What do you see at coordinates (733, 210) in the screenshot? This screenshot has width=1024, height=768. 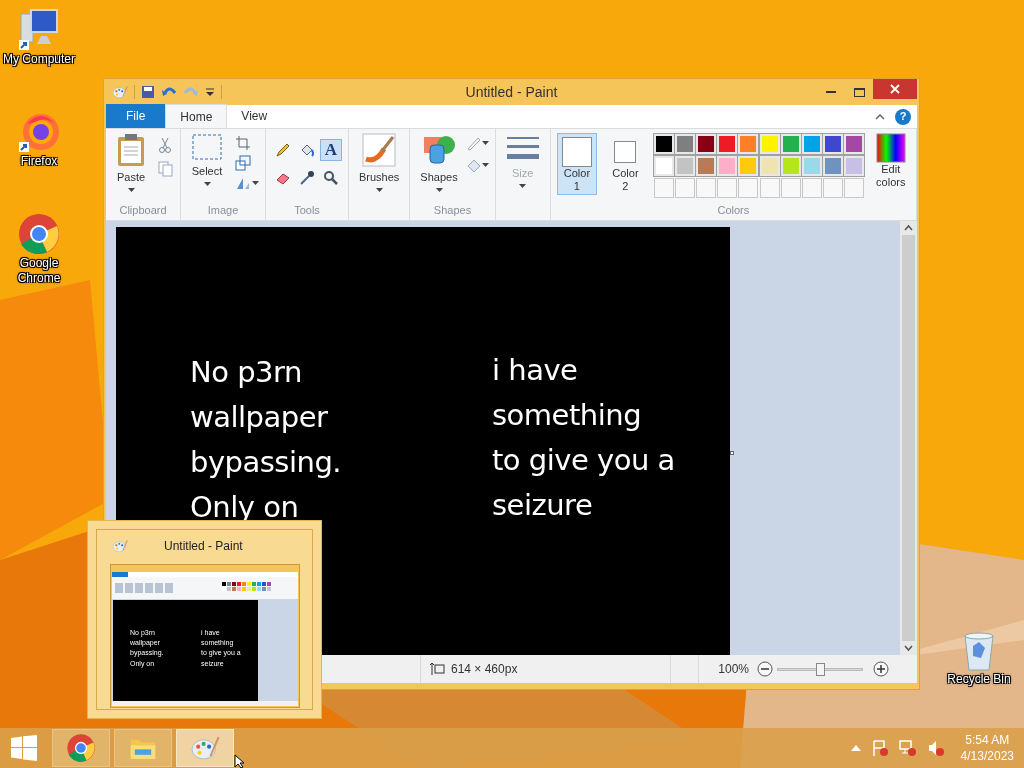 I see `group-label: Colors` at bounding box center [733, 210].